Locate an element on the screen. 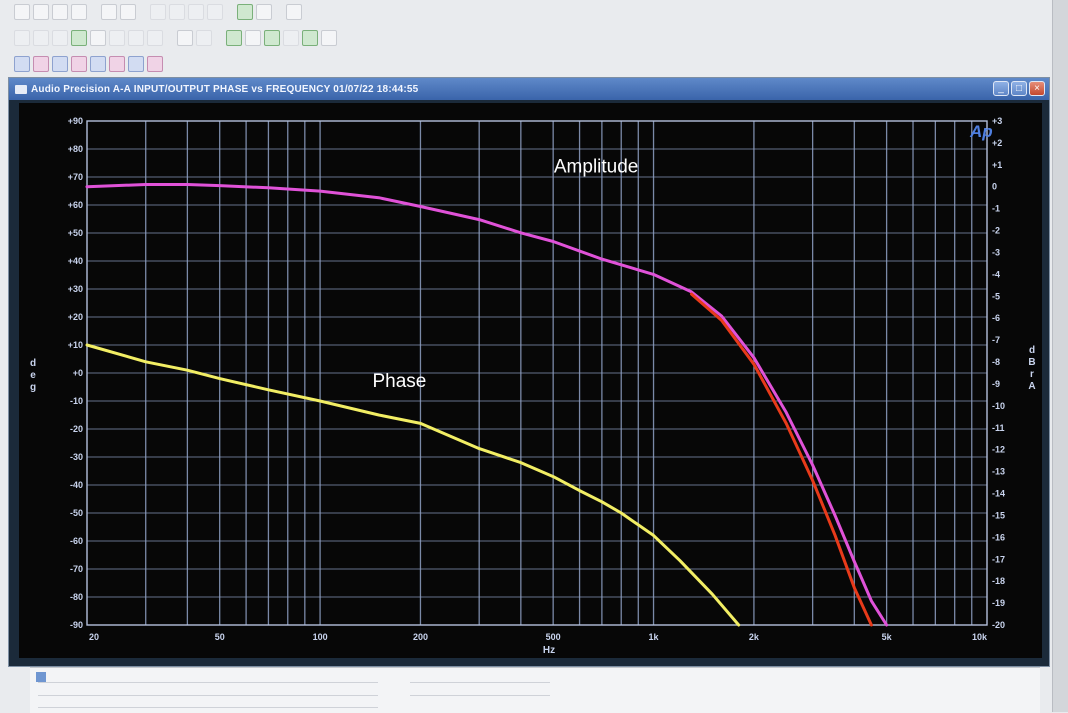 Image resolution: width=1068 pixels, height=713 pixels. y-tick-label: -30 is located at coordinates (76, 457).